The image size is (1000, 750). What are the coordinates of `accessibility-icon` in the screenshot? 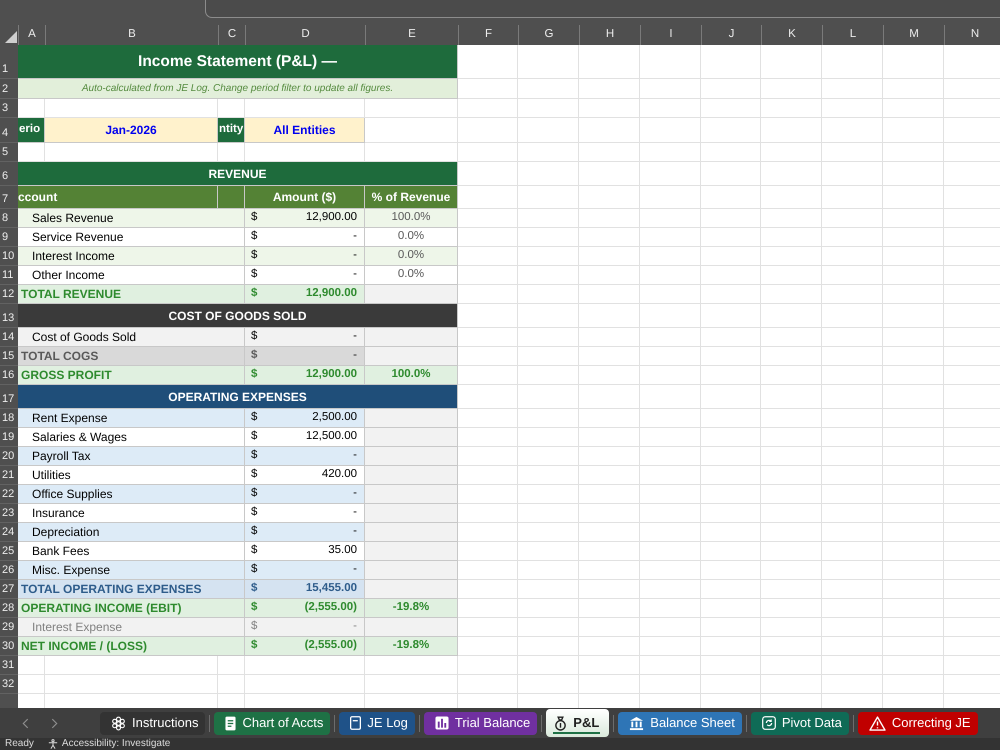 It's located at (53, 744).